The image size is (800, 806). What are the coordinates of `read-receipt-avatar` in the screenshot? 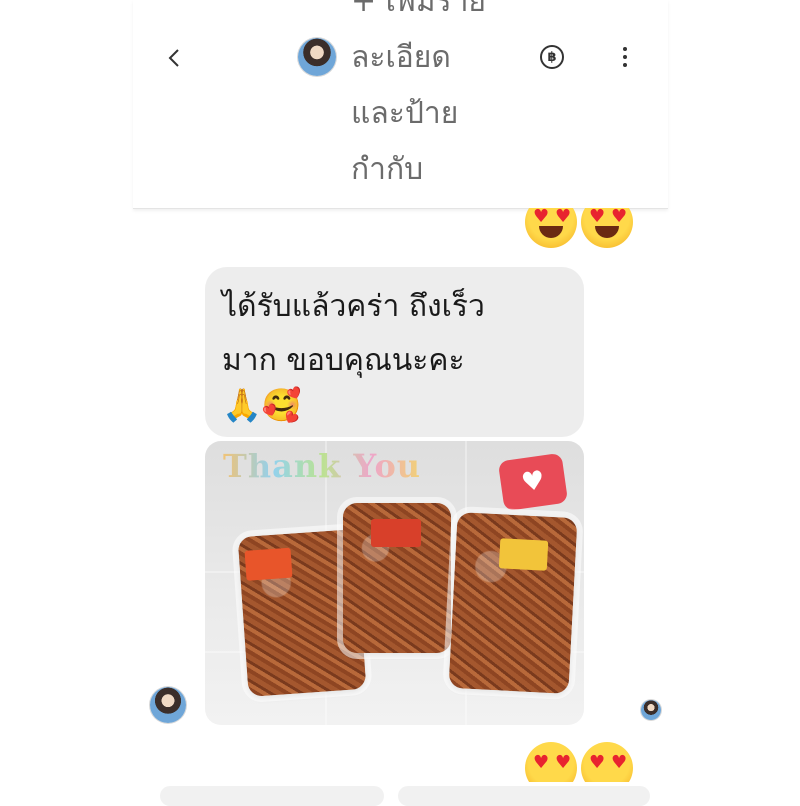 It's located at (651, 710).